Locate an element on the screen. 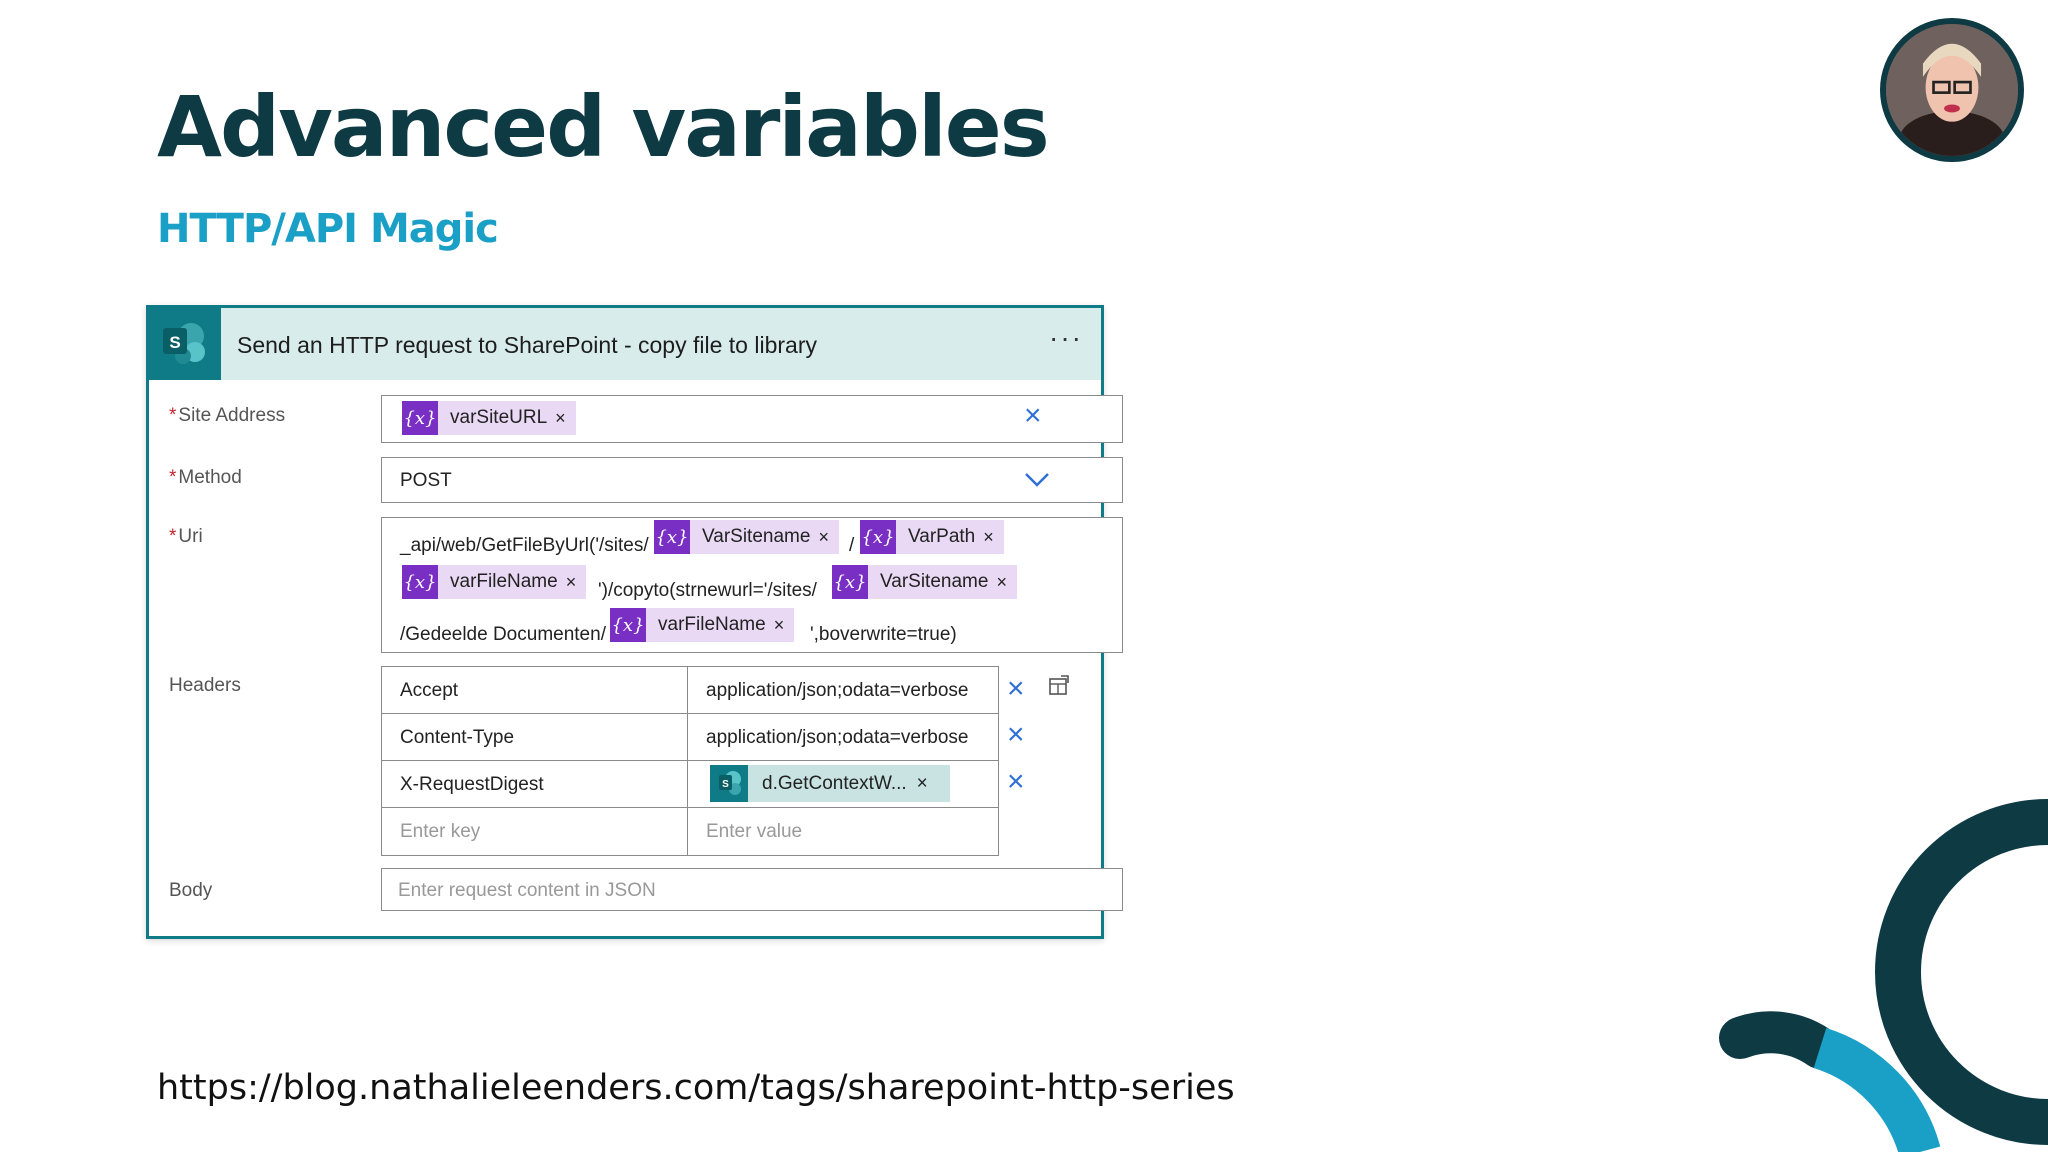 The height and width of the screenshot is (1152, 2048). token-label: varSiteURL is located at coordinates (499, 417).